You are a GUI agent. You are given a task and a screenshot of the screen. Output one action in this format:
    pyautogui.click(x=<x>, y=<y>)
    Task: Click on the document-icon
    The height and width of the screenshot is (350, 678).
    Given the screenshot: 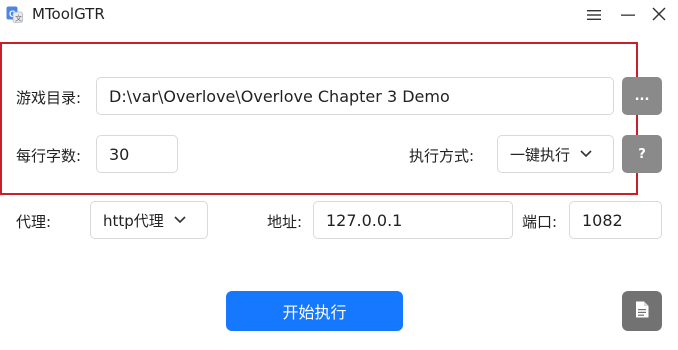 What is the action you would take?
    pyautogui.click(x=642, y=311)
    